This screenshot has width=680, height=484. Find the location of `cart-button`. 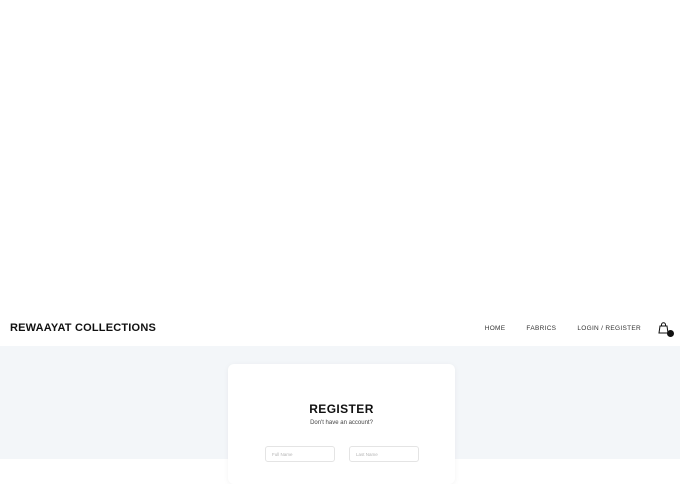

cart-button is located at coordinates (666, 329).